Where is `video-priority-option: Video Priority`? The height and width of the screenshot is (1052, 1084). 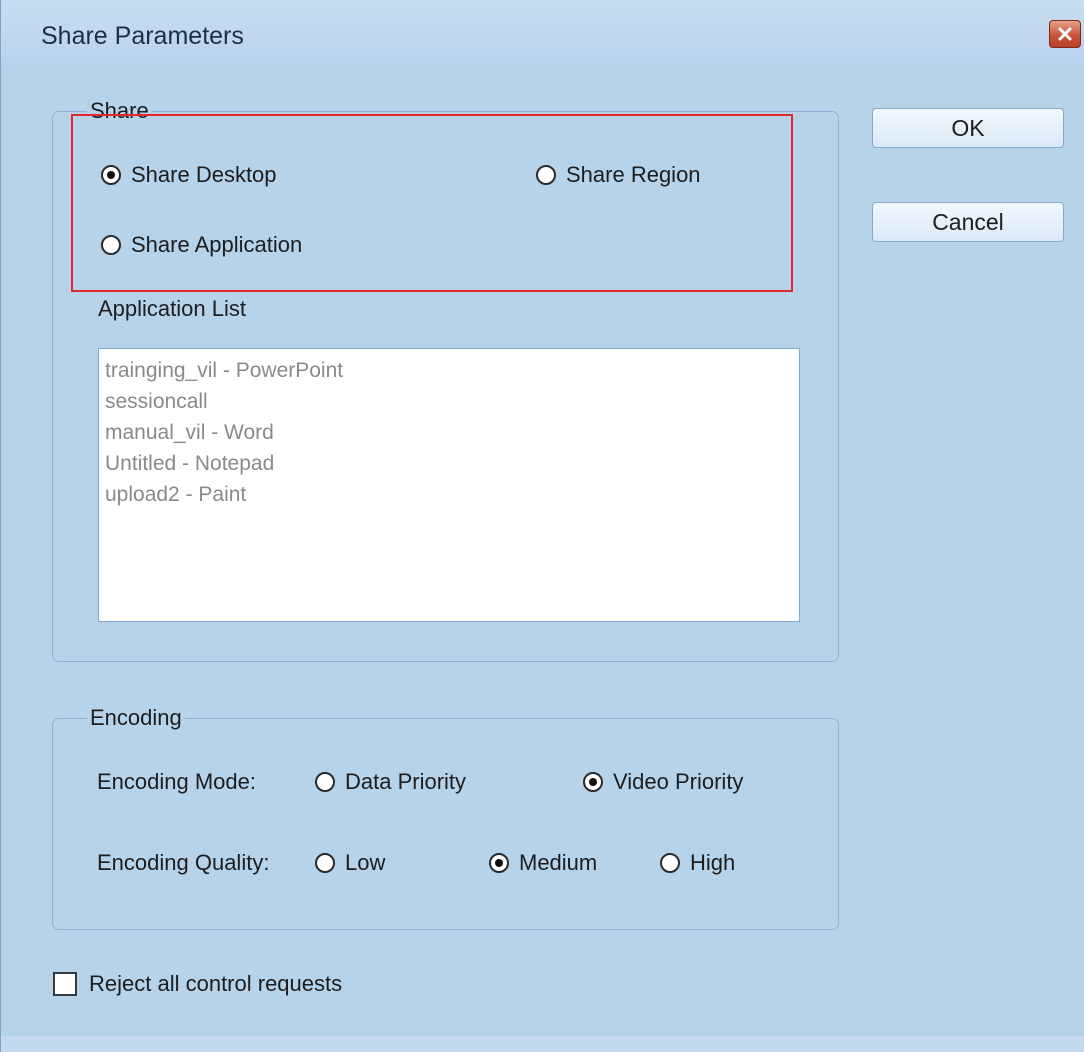 video-priority-option: Video Priority is located at coordinates (663, 782).